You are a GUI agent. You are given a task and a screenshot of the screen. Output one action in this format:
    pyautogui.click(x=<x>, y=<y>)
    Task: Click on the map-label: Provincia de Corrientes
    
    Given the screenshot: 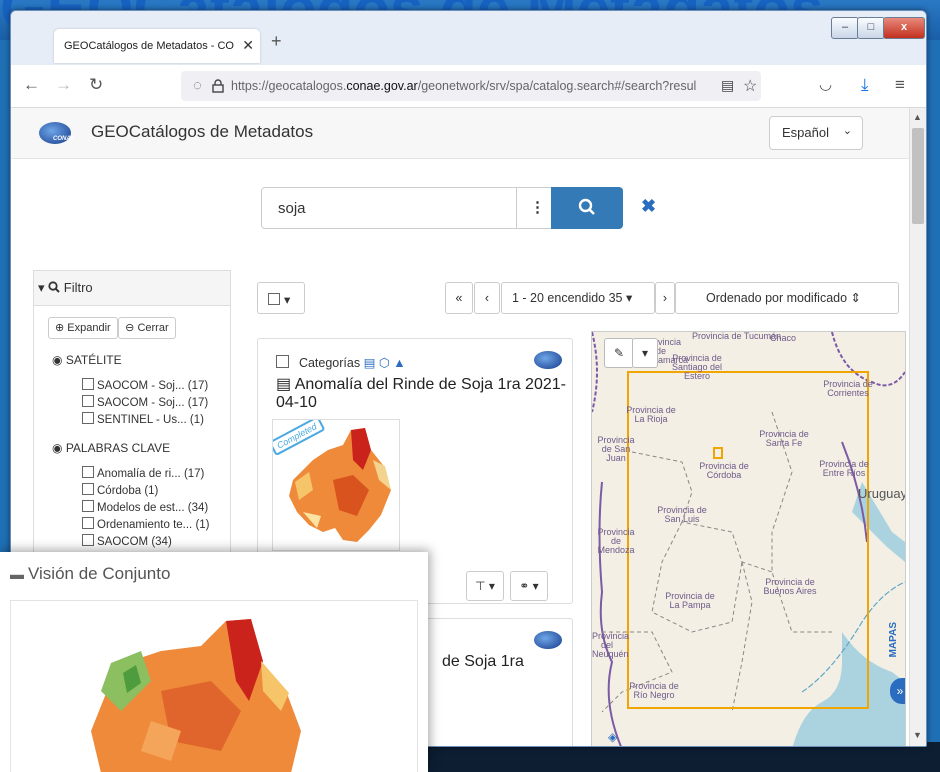 What is the action you would take?
    pyautogui.click(x=848, y=388)
    